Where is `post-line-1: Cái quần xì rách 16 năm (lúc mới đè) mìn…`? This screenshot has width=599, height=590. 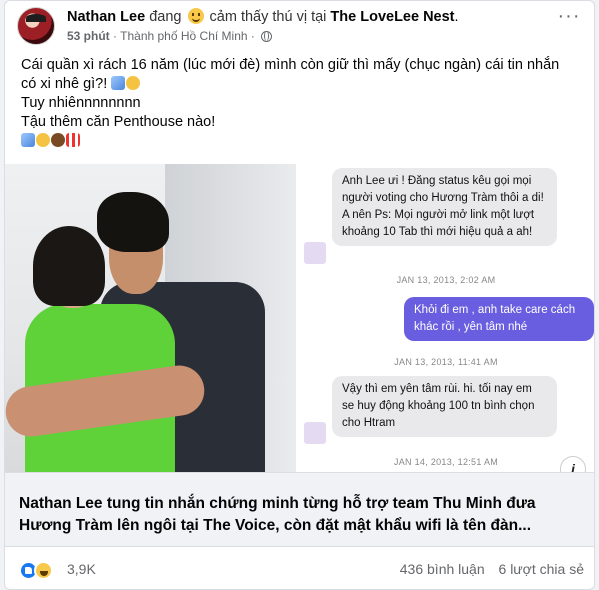 post-line-1: Cái quần xì rách 16 năm (lúc mới đè) mìn… is located at coordinates (290, 65).